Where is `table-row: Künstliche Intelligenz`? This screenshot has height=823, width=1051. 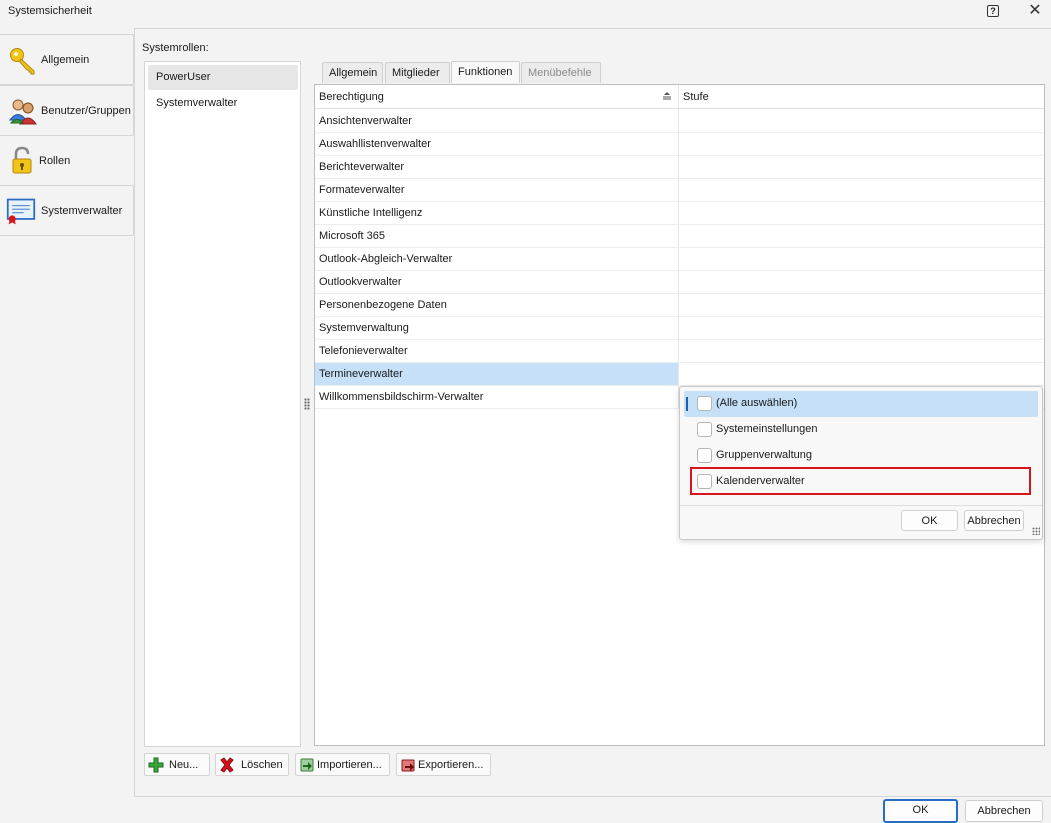 table-row: Künstliche Intelligenz is located at coordinates (679, 213).